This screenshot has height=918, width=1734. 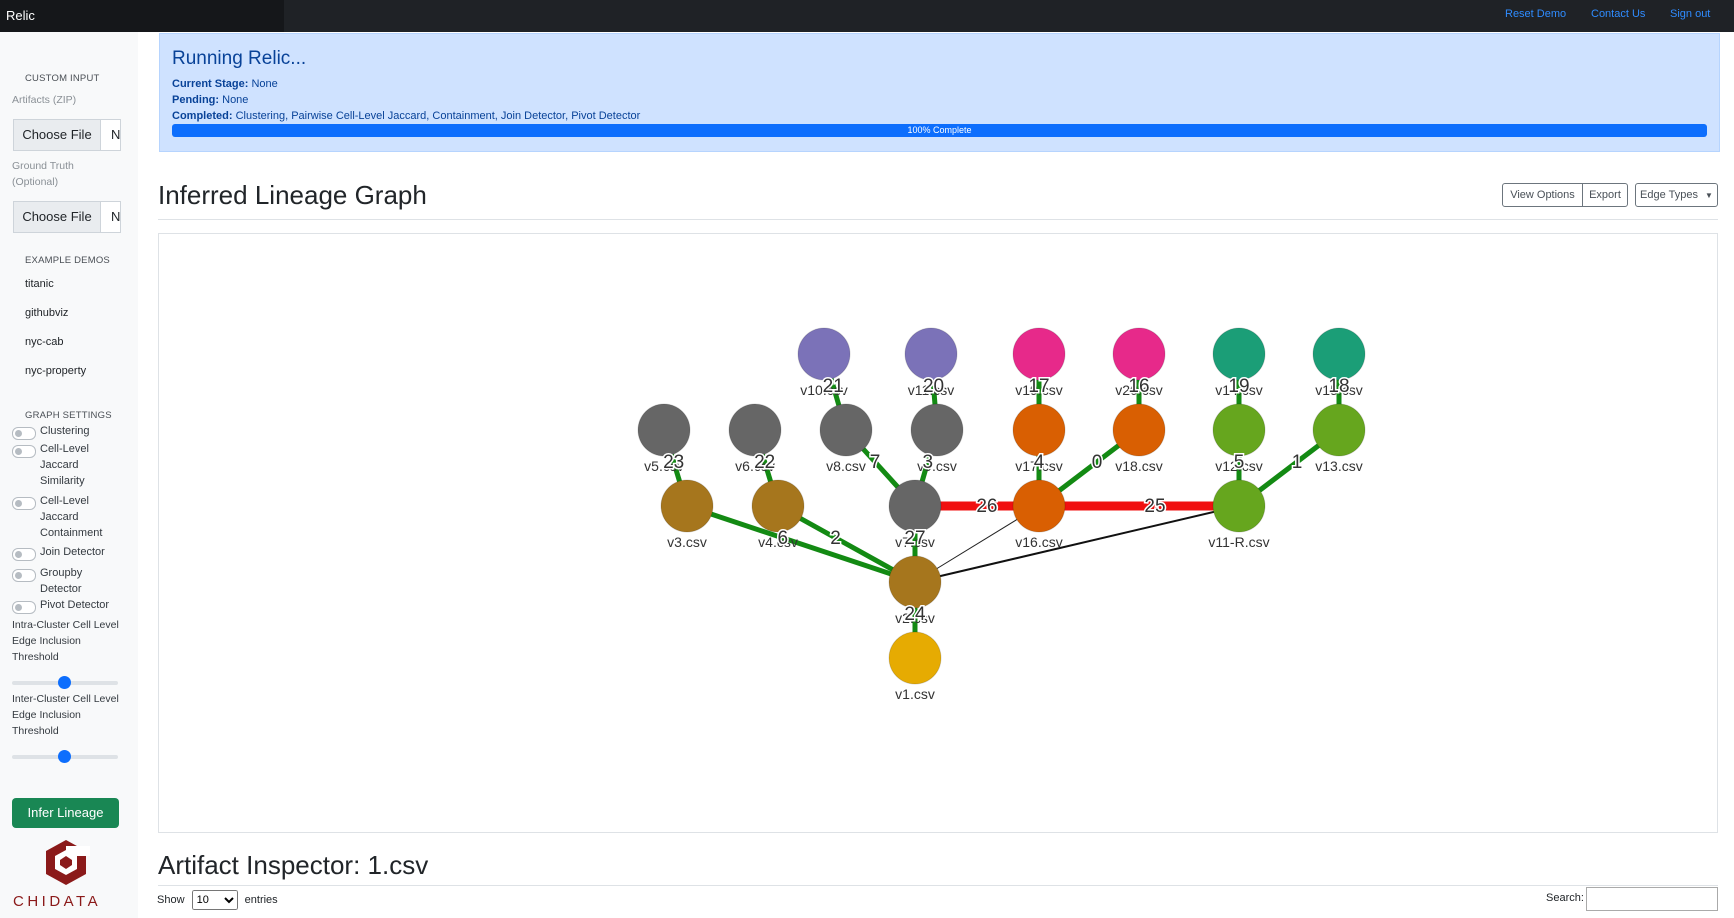 What do you see at coordinates (938, 219) in the screenshot?
I see `graph-section-divider` at bounding box center [938, 219].